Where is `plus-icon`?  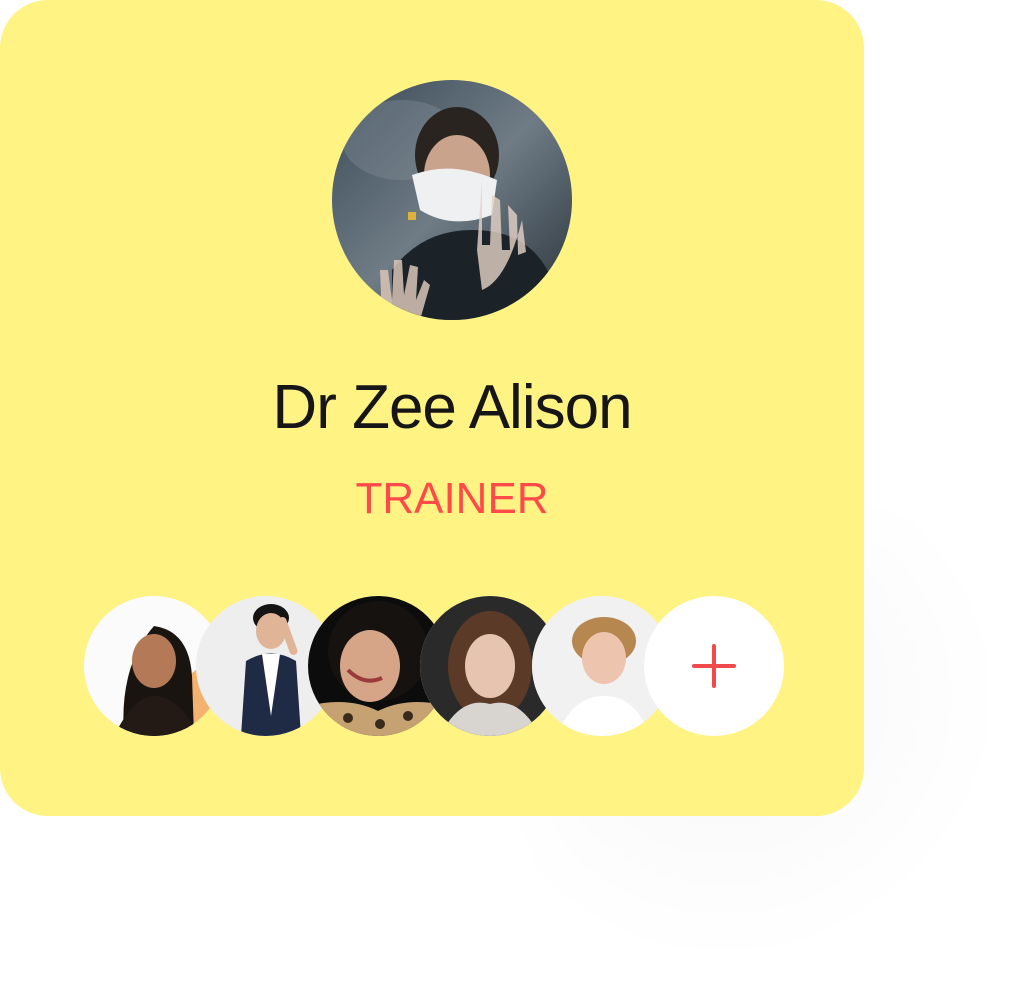 plus-icon is located at coordinates (714, 666).